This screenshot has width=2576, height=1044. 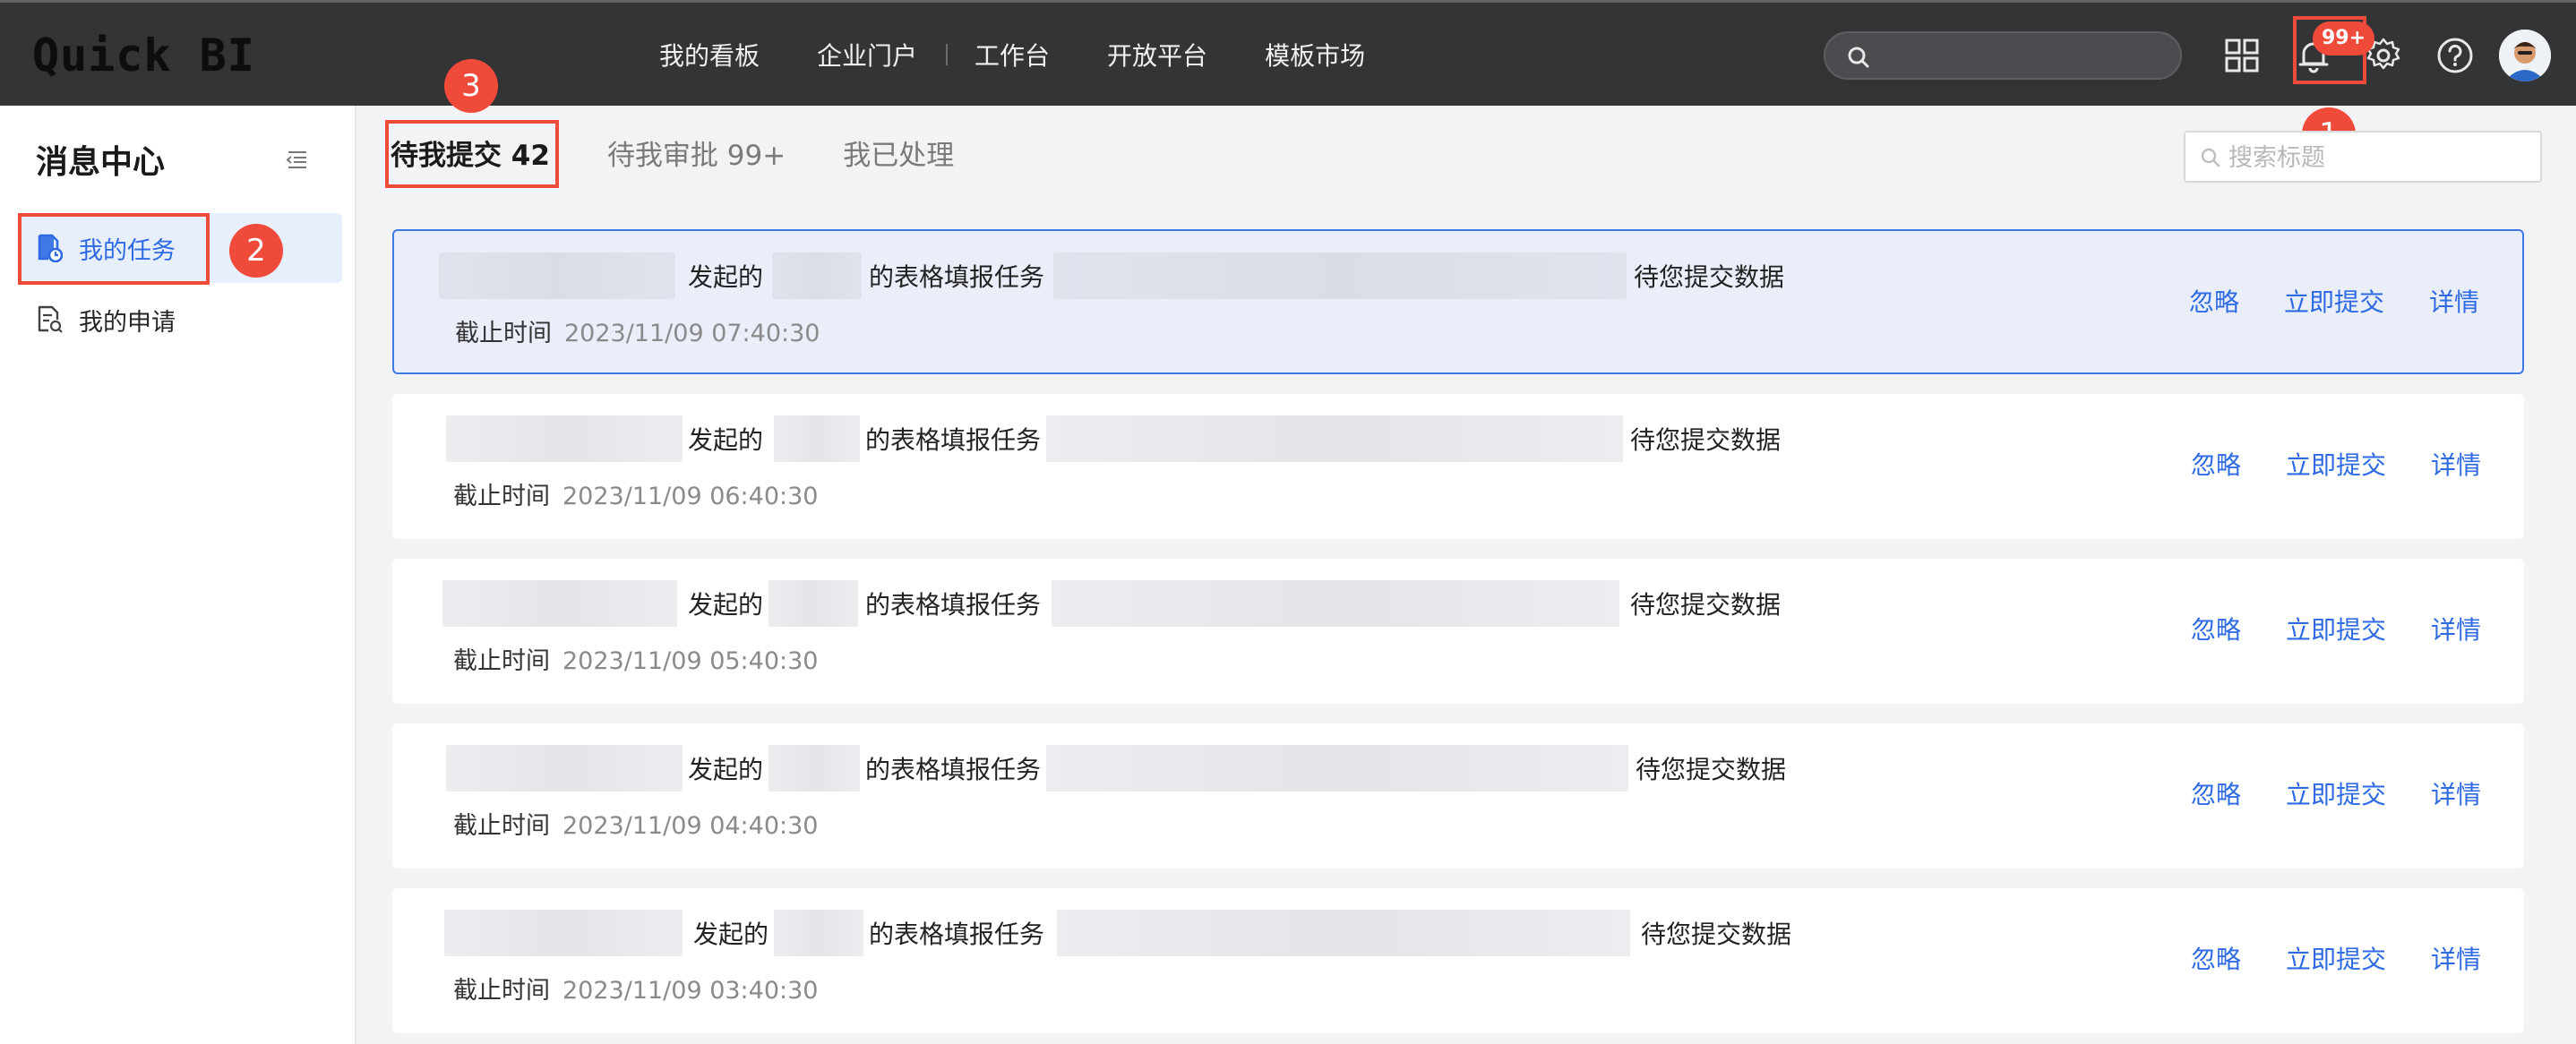 What do you see at coordinates (690, 497) in the screenshot?
I see `deadline-value: 2023/11/09 06:40:30` at bounding box center [690, 497].